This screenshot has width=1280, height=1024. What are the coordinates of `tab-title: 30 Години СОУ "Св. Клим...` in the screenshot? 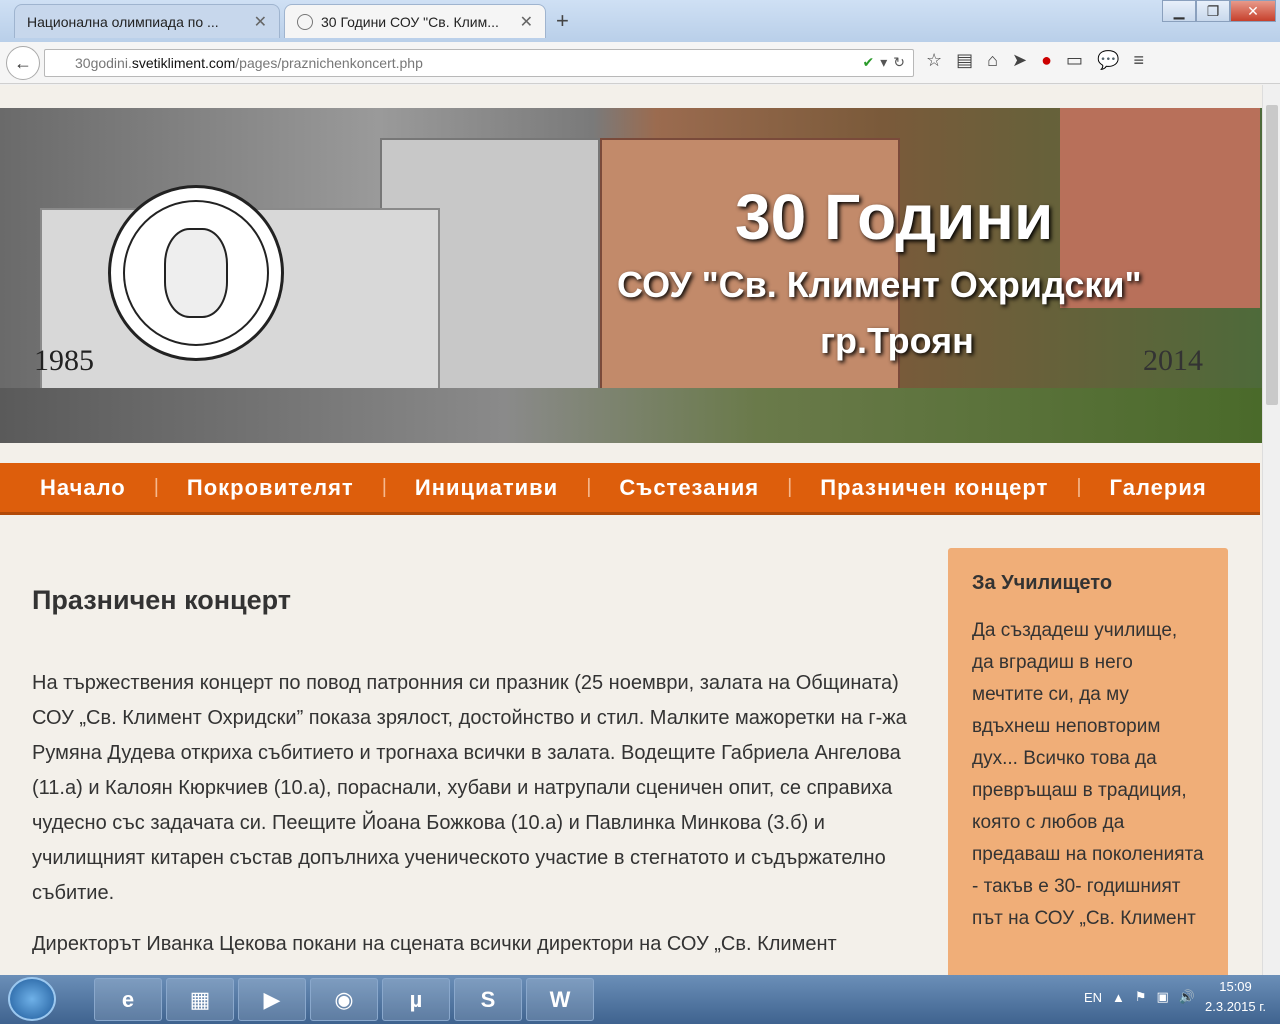 It's located at (410, 21).